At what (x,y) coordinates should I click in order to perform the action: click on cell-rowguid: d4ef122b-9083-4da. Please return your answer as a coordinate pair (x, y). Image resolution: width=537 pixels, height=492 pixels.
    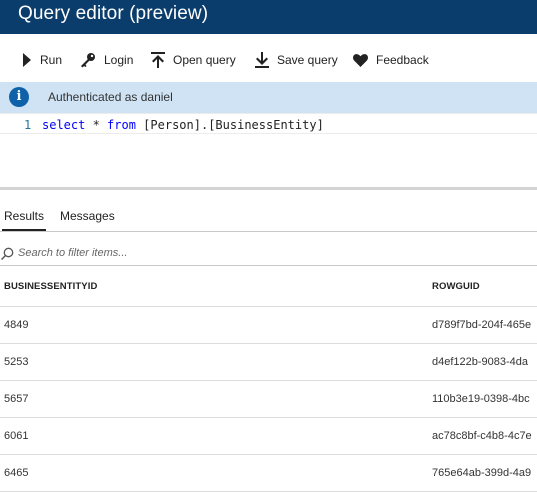
    Looking at the image, I should click on (480, 362).